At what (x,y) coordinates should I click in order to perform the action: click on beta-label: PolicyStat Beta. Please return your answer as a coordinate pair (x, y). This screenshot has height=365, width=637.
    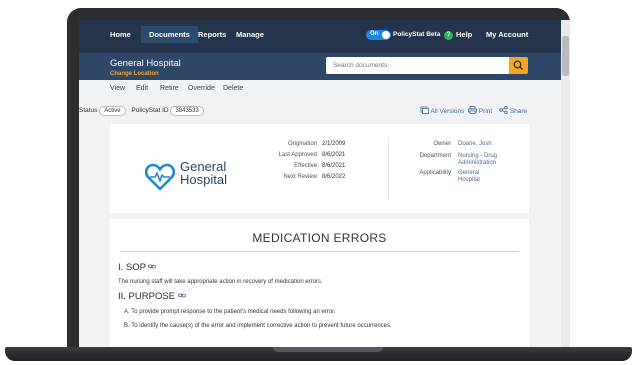
    Looking at the image, I should click on (417, 34).